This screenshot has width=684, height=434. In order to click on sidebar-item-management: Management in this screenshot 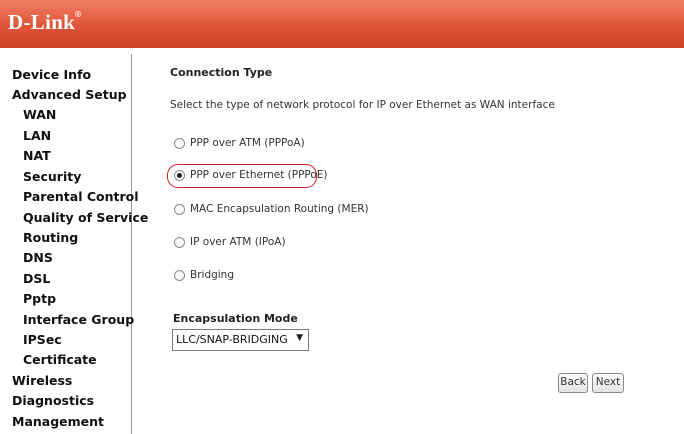, I will do `click(58, 421)`.